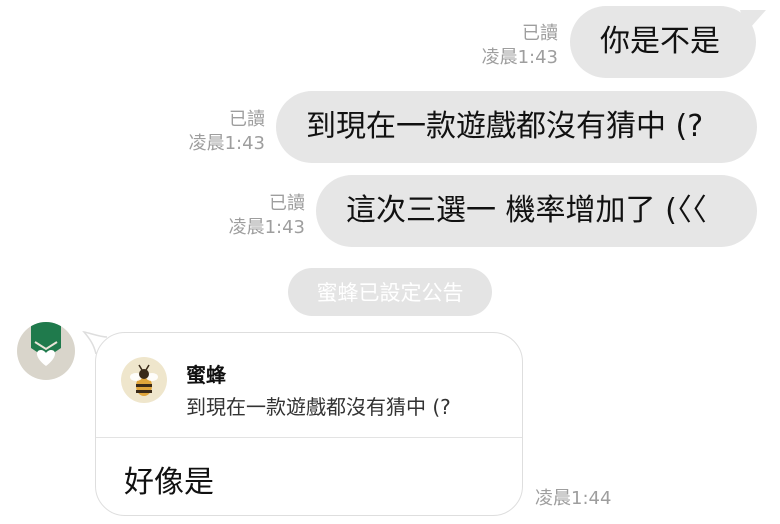  I want to click on notice-text: 蜜蜂已設定公告, so click(390, 293).